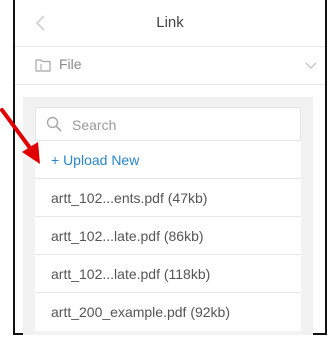  What do you see at coordinates (170, 65) in the screenshot?
I see `file-selector: File` at bounding box center [170, 65].